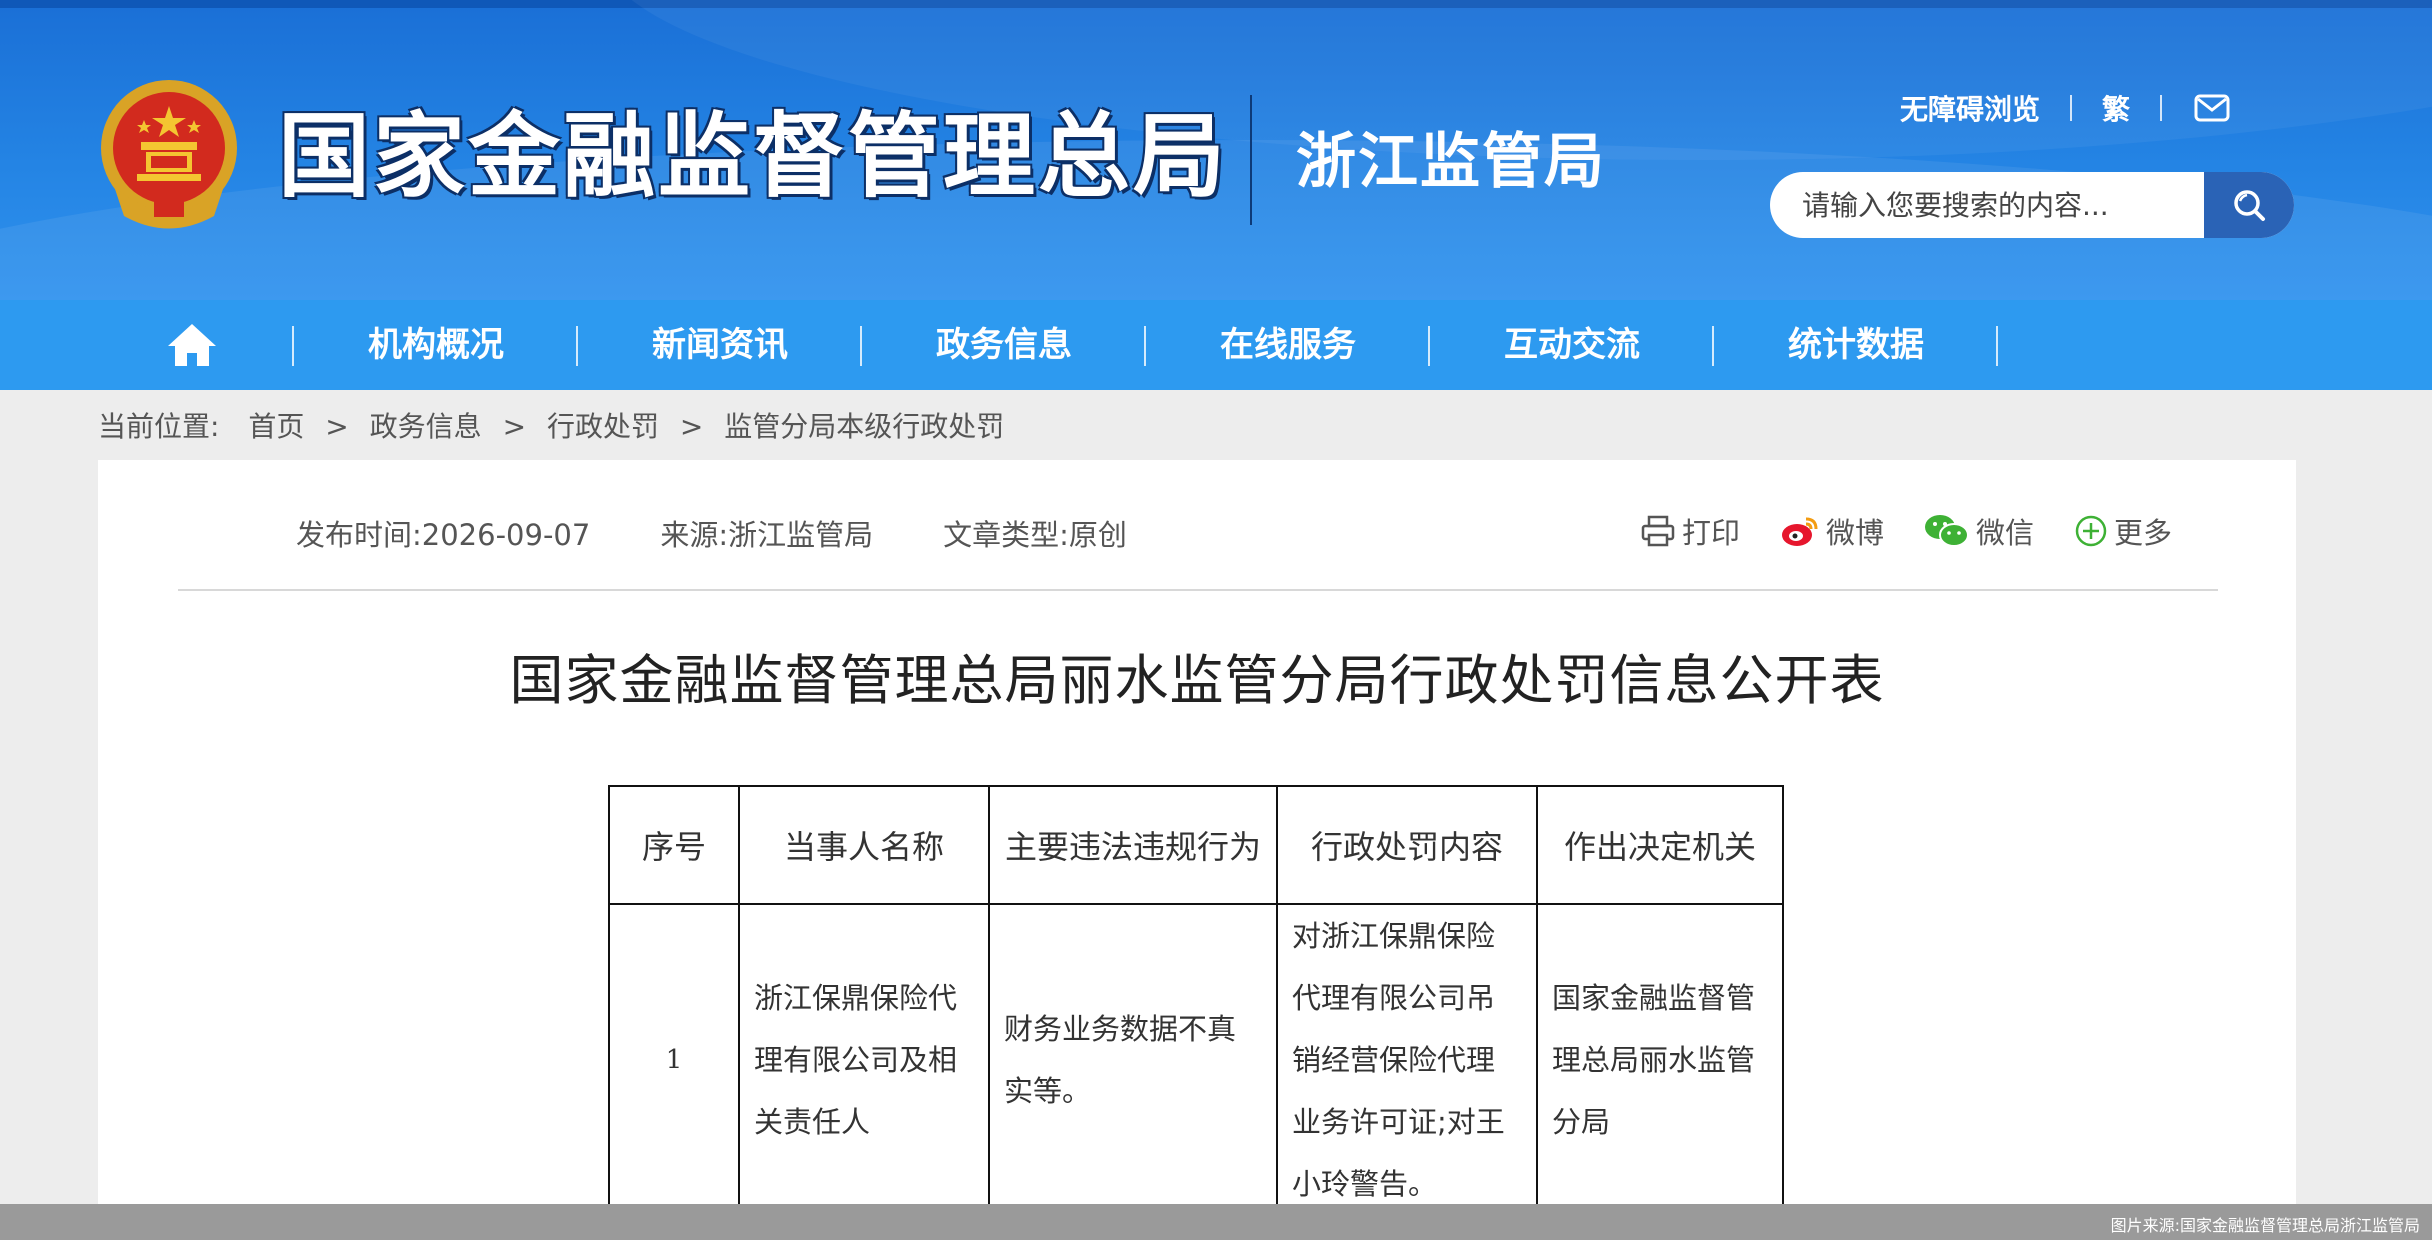 Image resolution: width=2432 pixels, height=1240 pixels. I want to click on home-icon, so click(192, 345).